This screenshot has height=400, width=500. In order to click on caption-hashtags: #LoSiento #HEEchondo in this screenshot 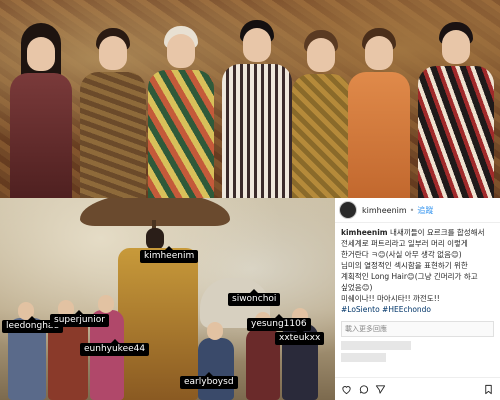, I will do `click(386, 309)`.